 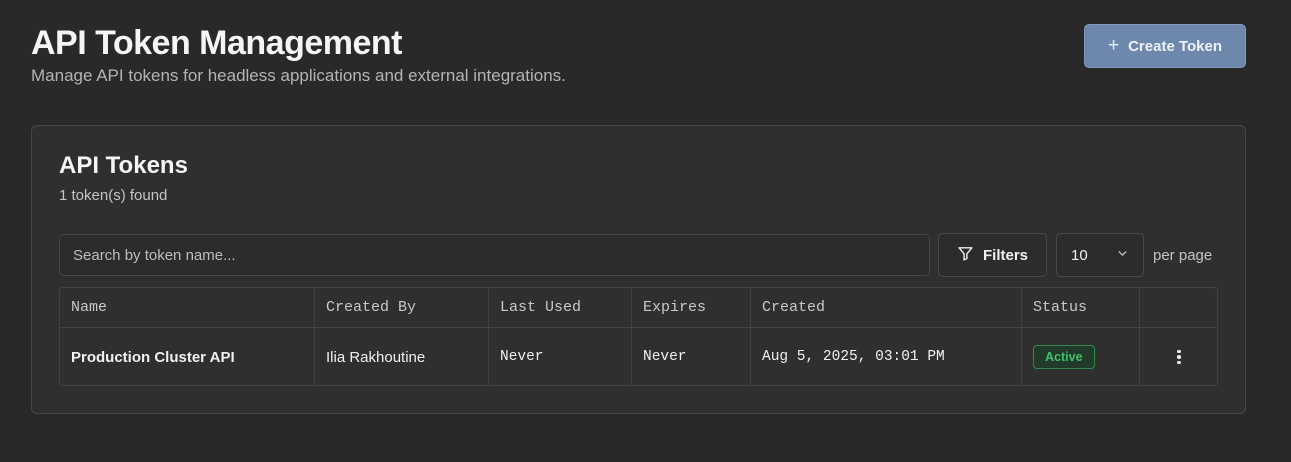 I want to click on create-token-label: Create Token, so click(x=1175, y=46).